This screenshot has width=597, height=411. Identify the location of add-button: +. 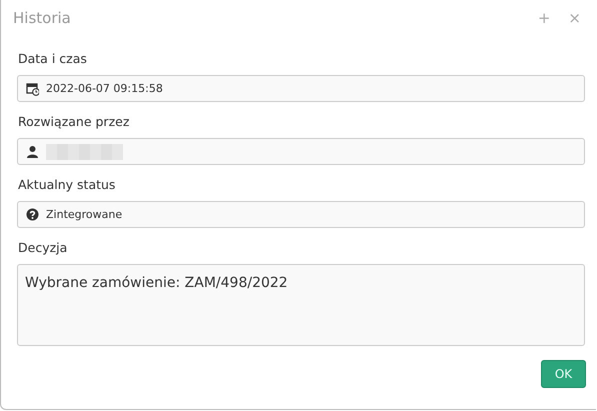
(544, 18).